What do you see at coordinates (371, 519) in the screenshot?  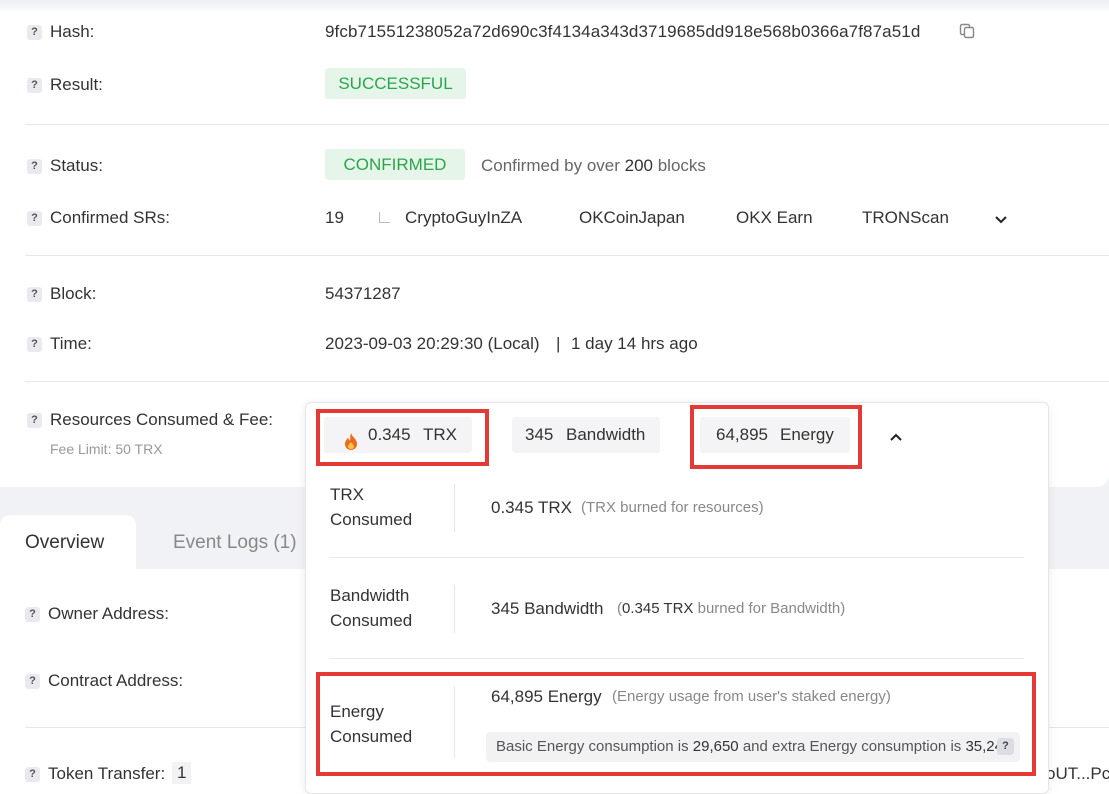 I see `trx-consumed-label-line2: Consumed` at bounding box center [371, 519].